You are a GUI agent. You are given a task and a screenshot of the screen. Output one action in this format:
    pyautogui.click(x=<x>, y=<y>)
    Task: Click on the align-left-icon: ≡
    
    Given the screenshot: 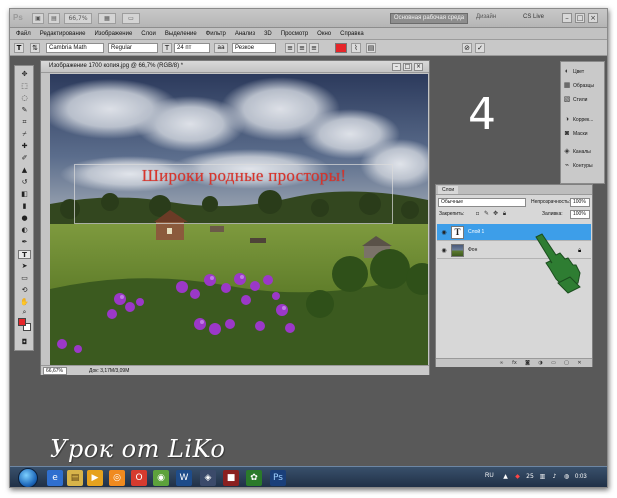 What is the action you would take?
    pyautogui.click(x=290, y=48)
    